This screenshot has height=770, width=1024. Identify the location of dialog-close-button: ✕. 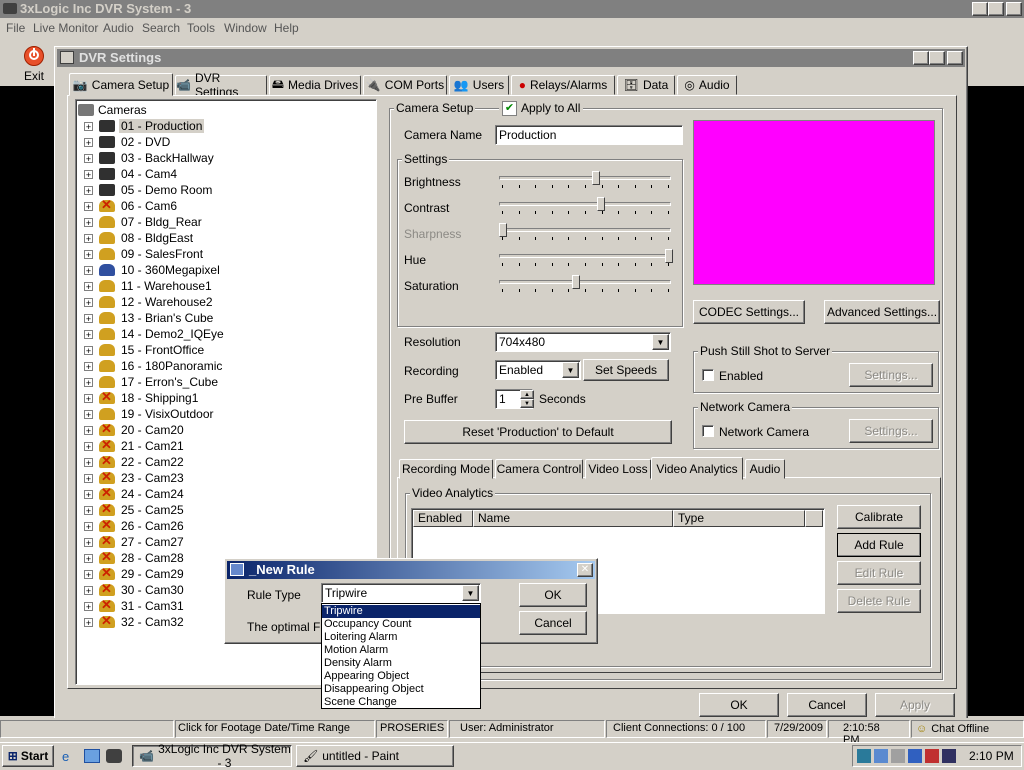
(955, 58).